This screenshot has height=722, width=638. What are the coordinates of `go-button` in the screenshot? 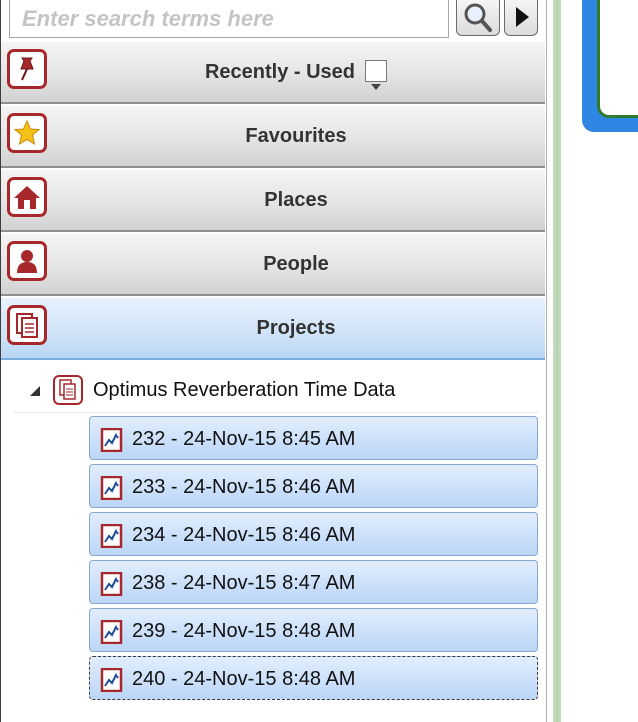 It's located at (521, 18).